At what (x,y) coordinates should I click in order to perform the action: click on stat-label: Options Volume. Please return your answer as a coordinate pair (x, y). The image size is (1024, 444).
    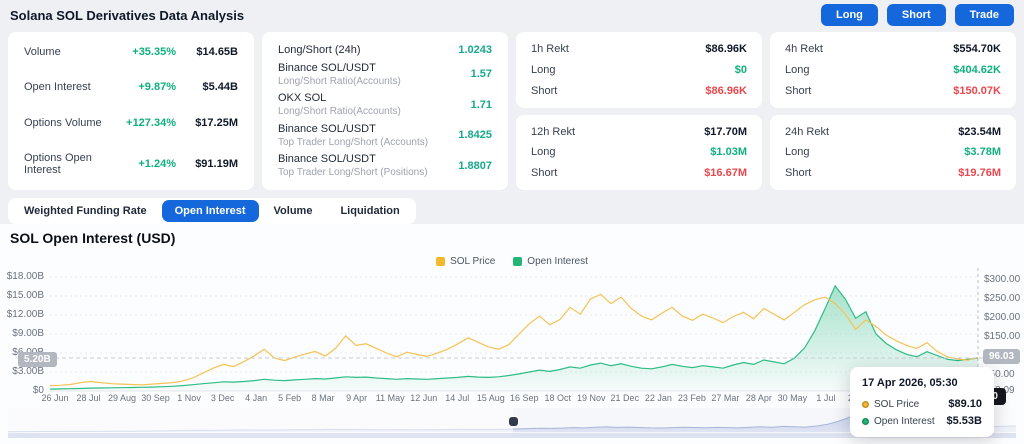
    Looking at the image, I should click on (63, 122).